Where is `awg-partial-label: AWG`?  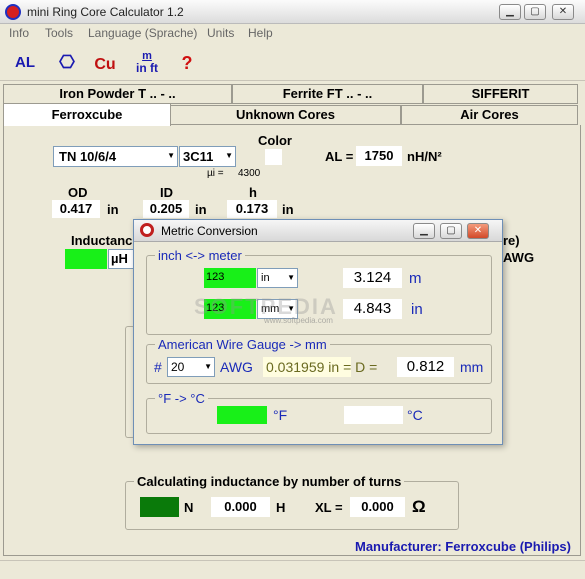
awg-partial-label: AWG is located at coordinates (519, 257).